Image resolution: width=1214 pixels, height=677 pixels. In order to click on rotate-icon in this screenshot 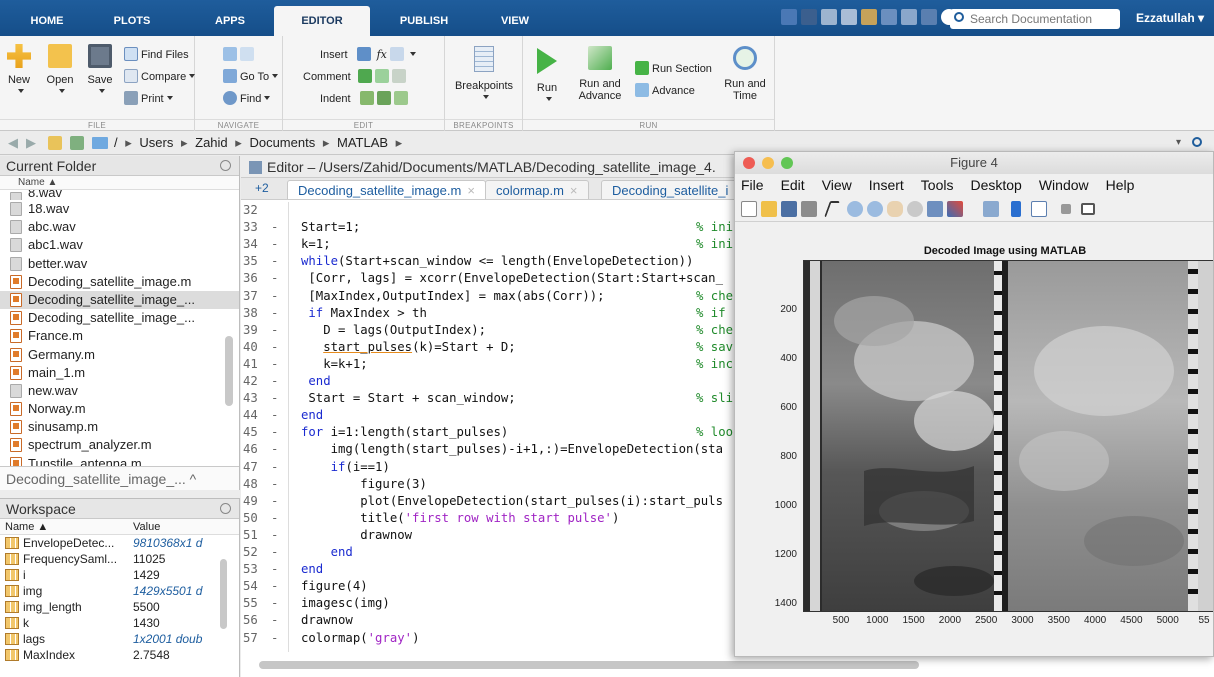, I will do `click(915, 209)`.